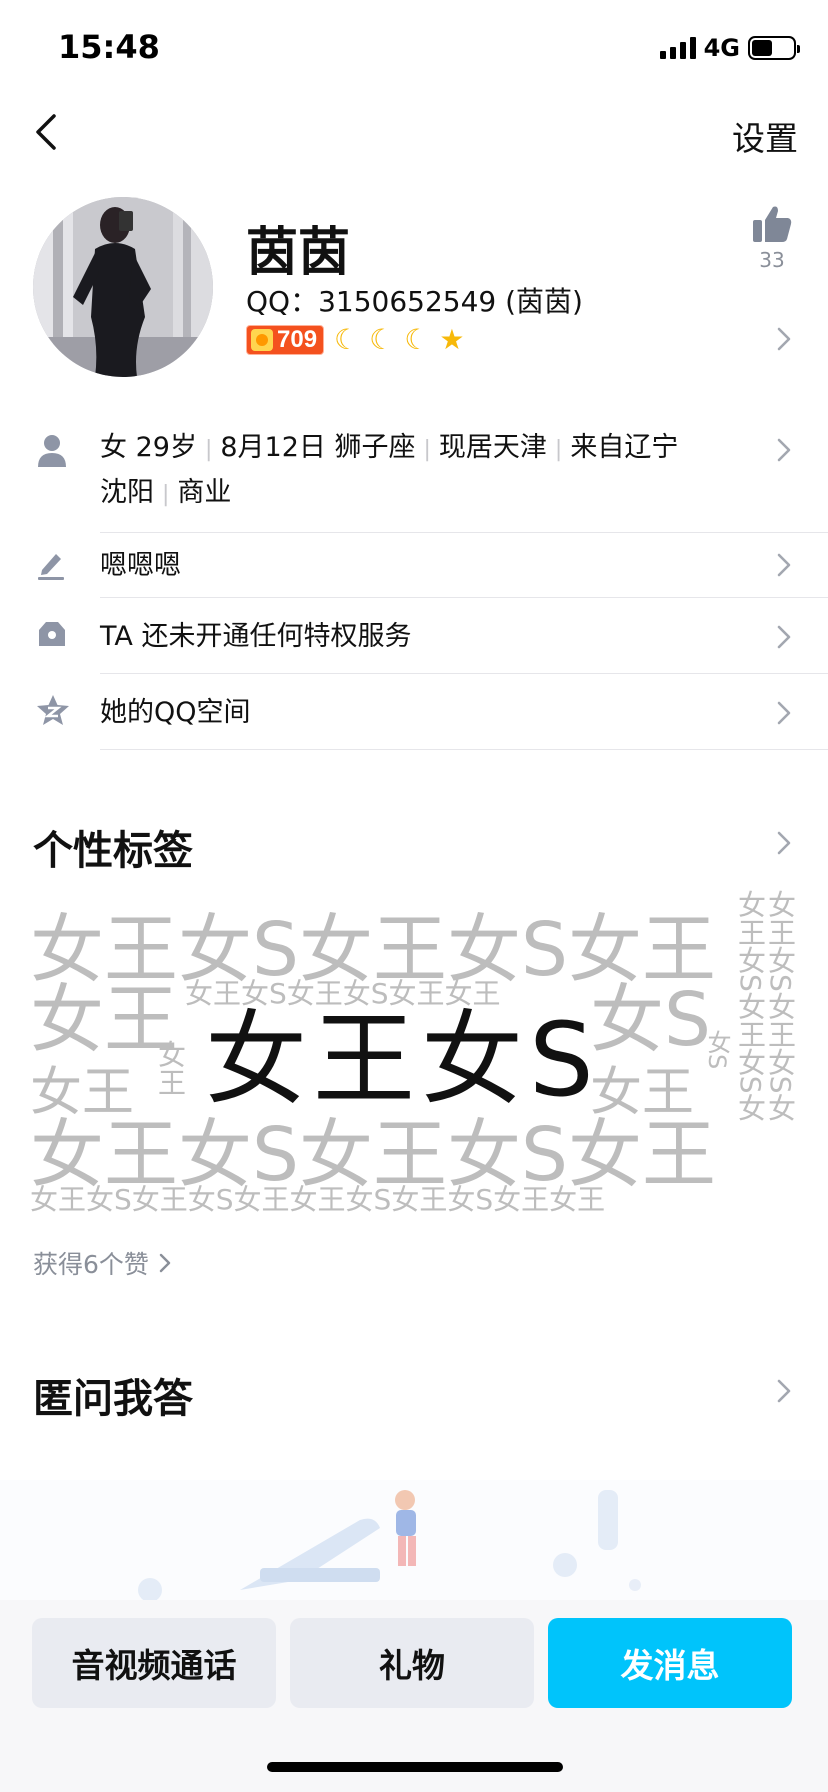 This screenshot has height=1792, width=828. What do you see at coordinates (780, 1006) in the screenshot?
I see `tag-vertical: 女王女S女王女S女` at bounding box center [780, 1006].